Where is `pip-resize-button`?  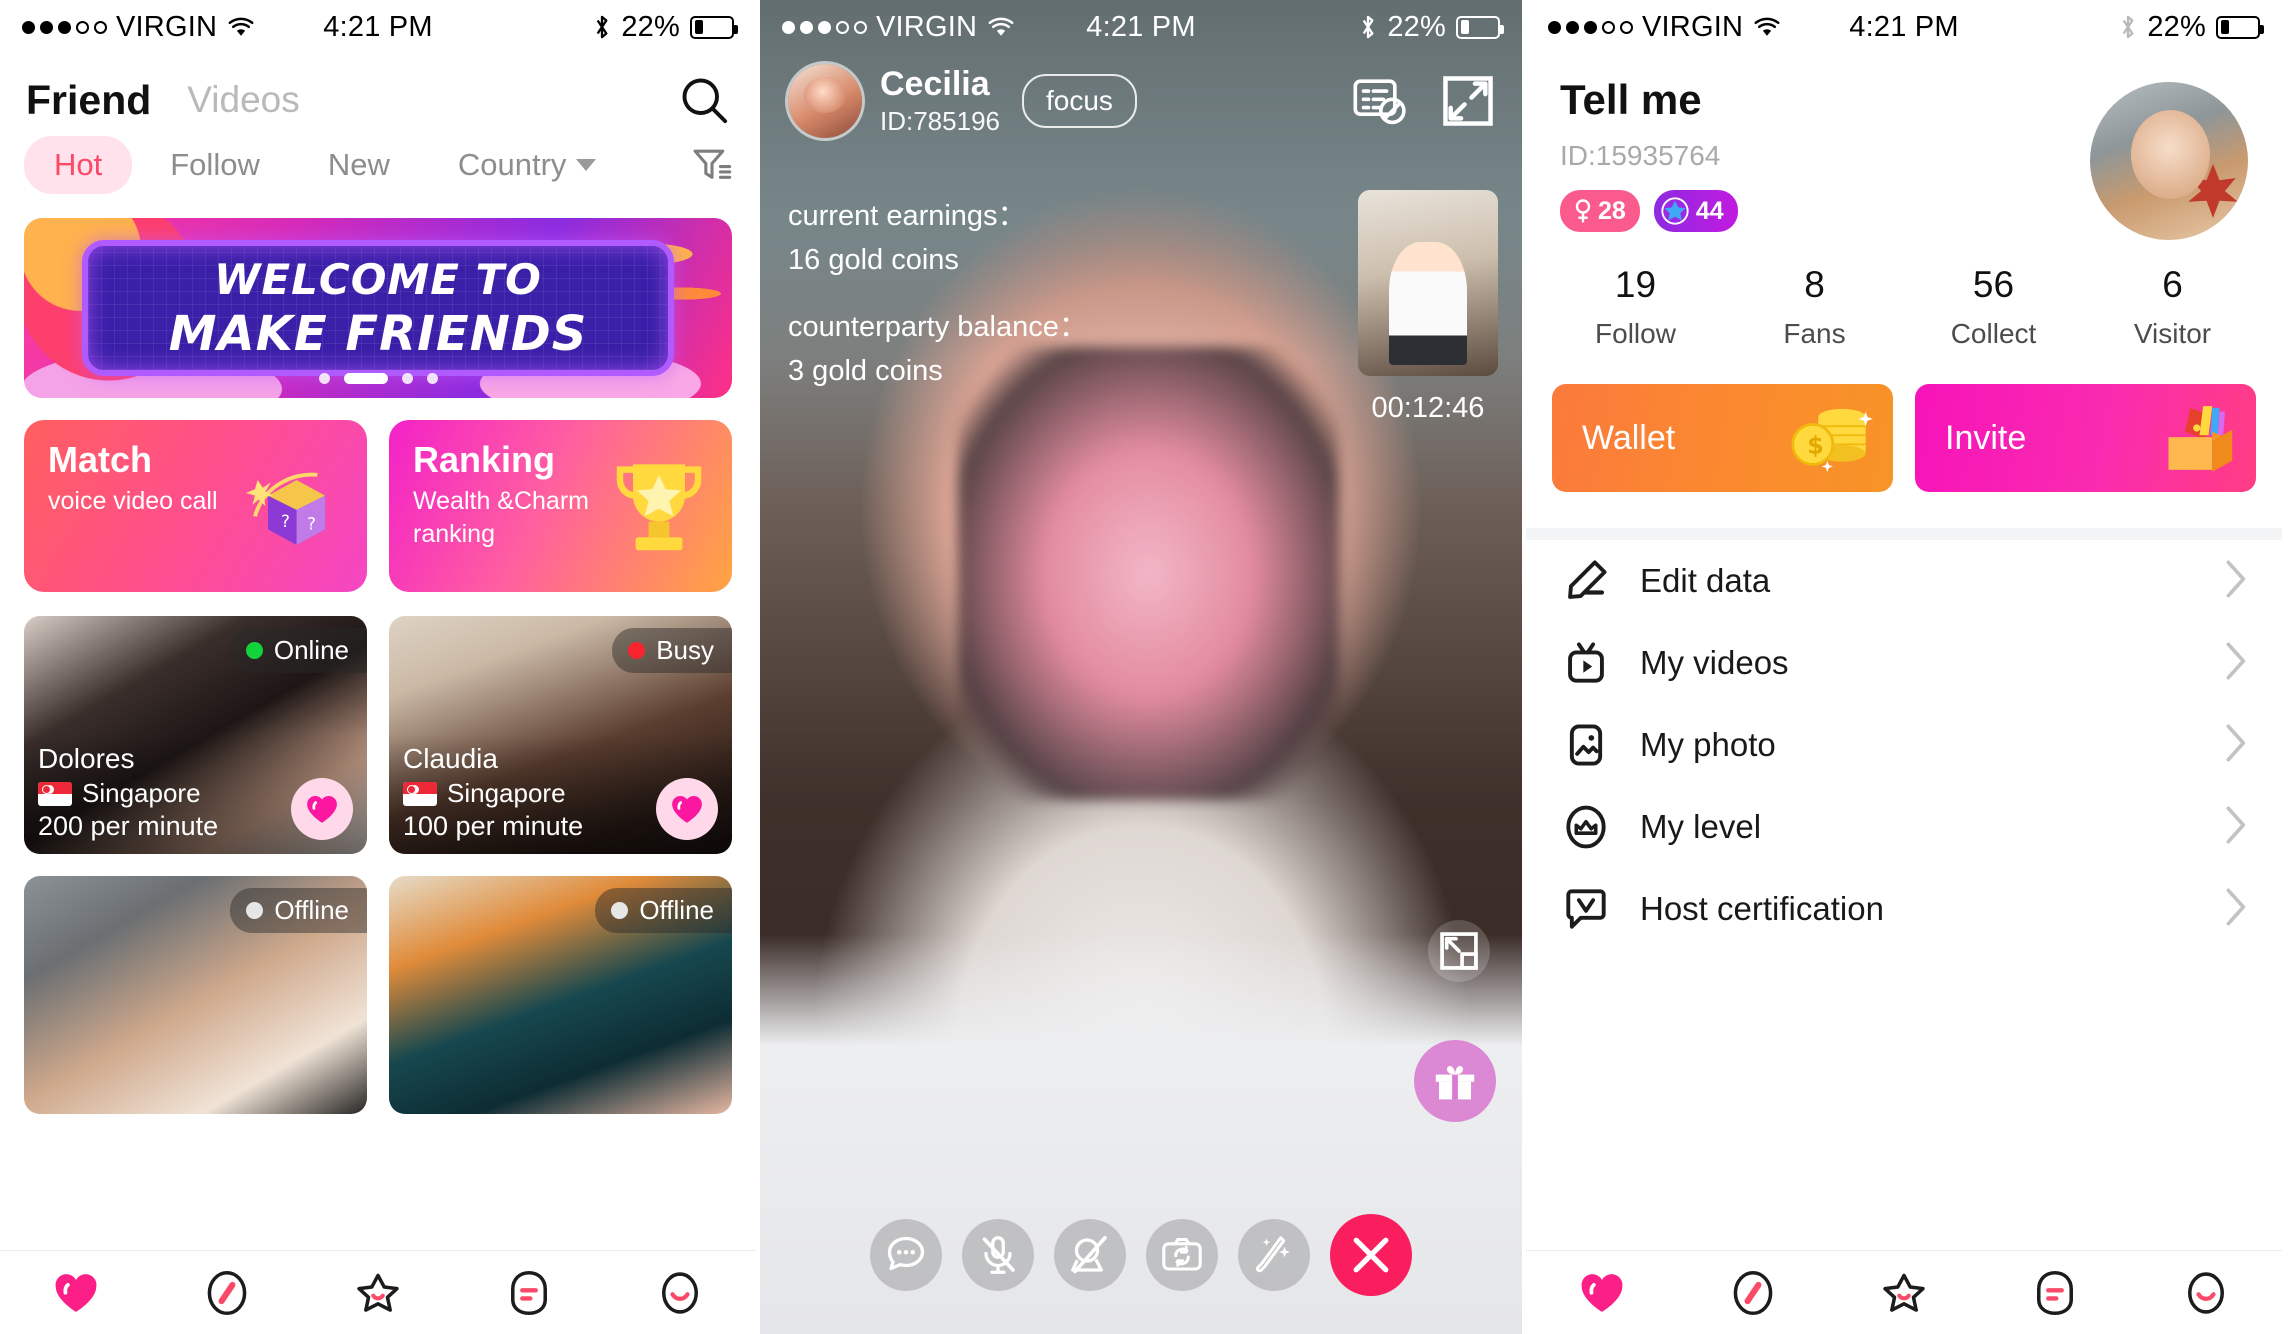
pip-resize-button is located at coordinates (1459, 951).